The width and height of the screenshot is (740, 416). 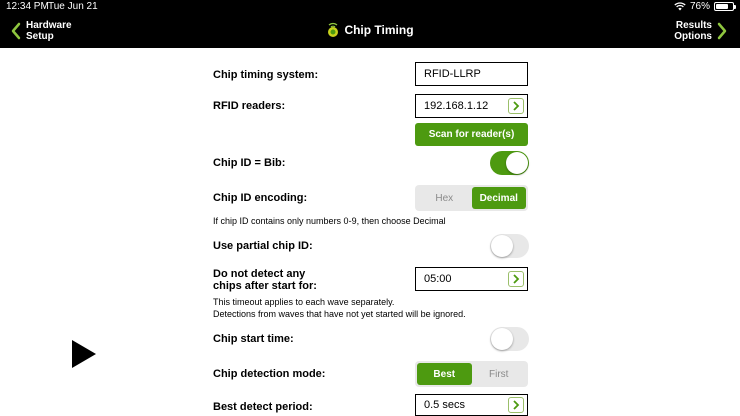 I want to click on detection-mode-control: Best First, so click(x=471, y=374).